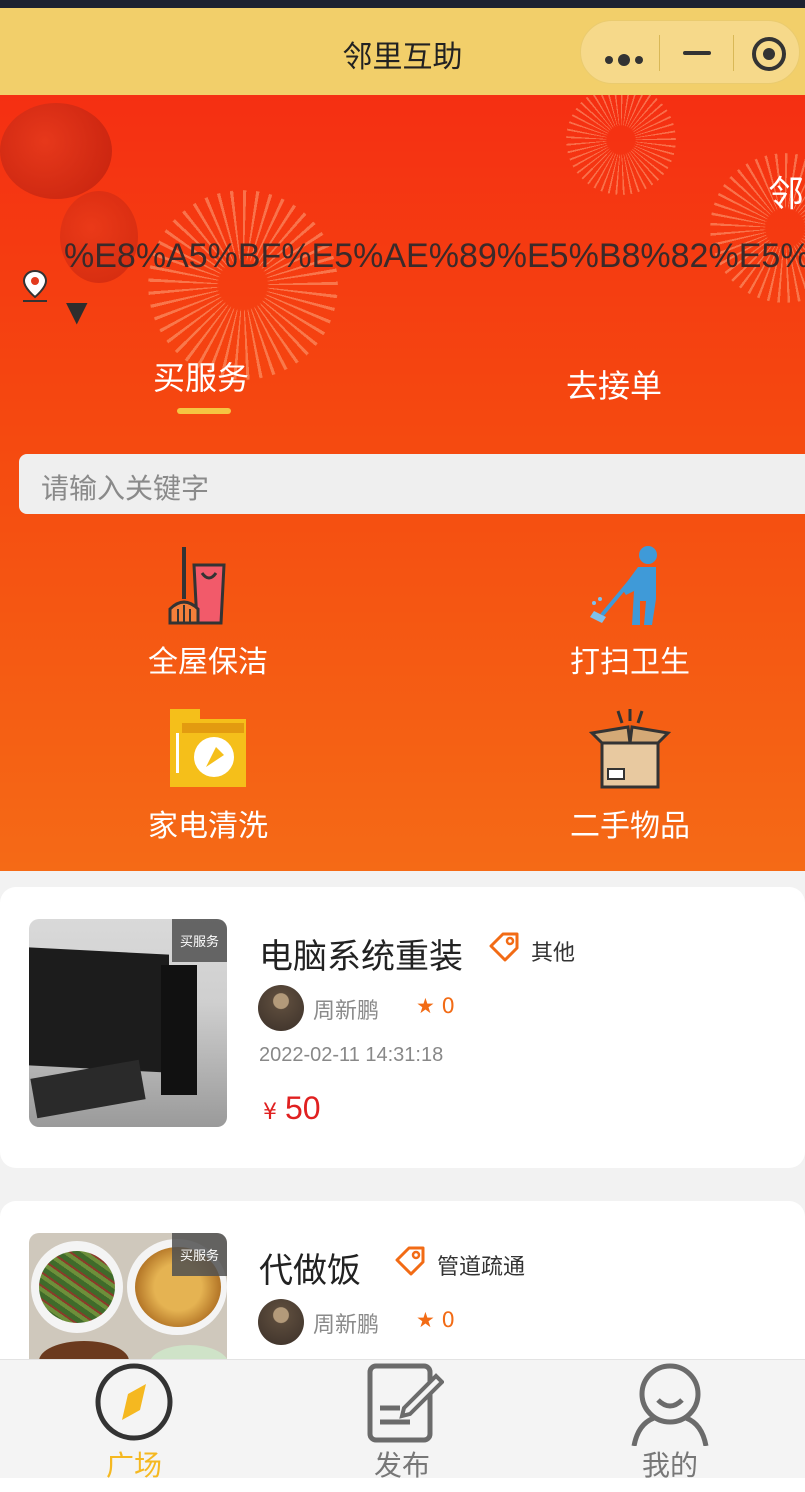 This screenshot has height=1492, width=805. Describe the element at coordinates (361, 957) in the screenshot. I see `listing-title: 电脑系统重装` at that location.